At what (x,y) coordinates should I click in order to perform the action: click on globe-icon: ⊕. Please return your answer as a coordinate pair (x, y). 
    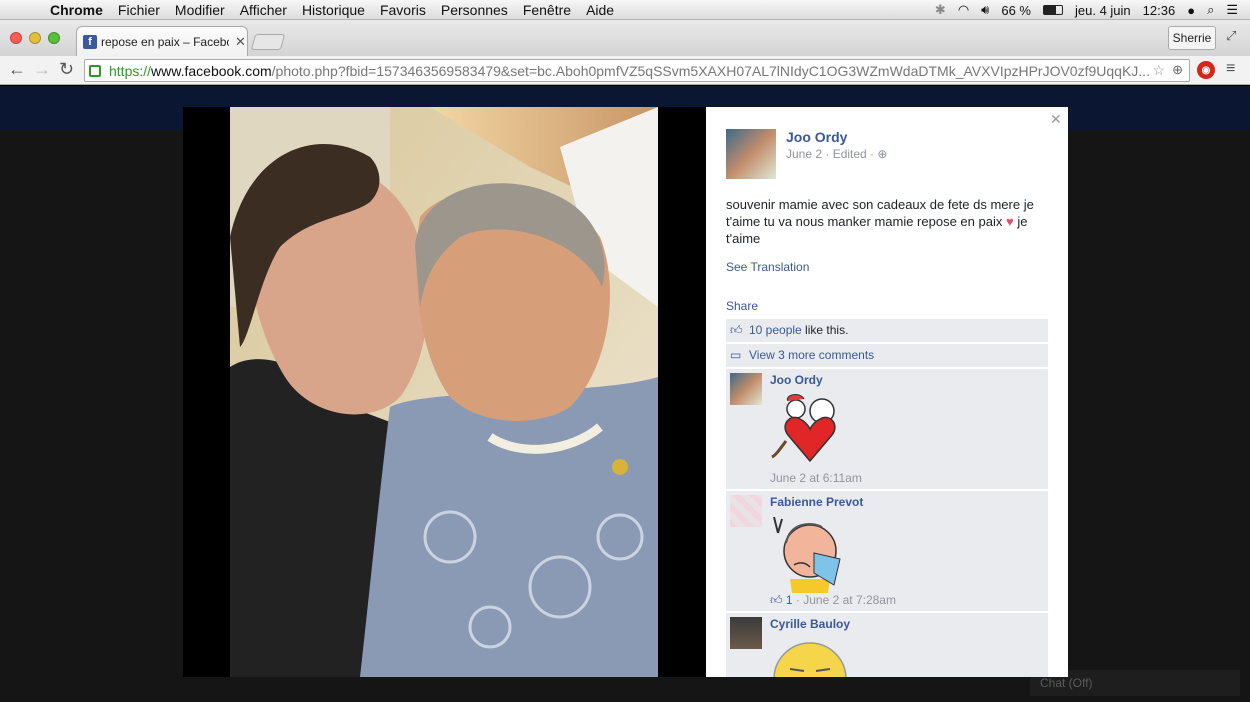
    Looking at the image, I should click on (882, 154).